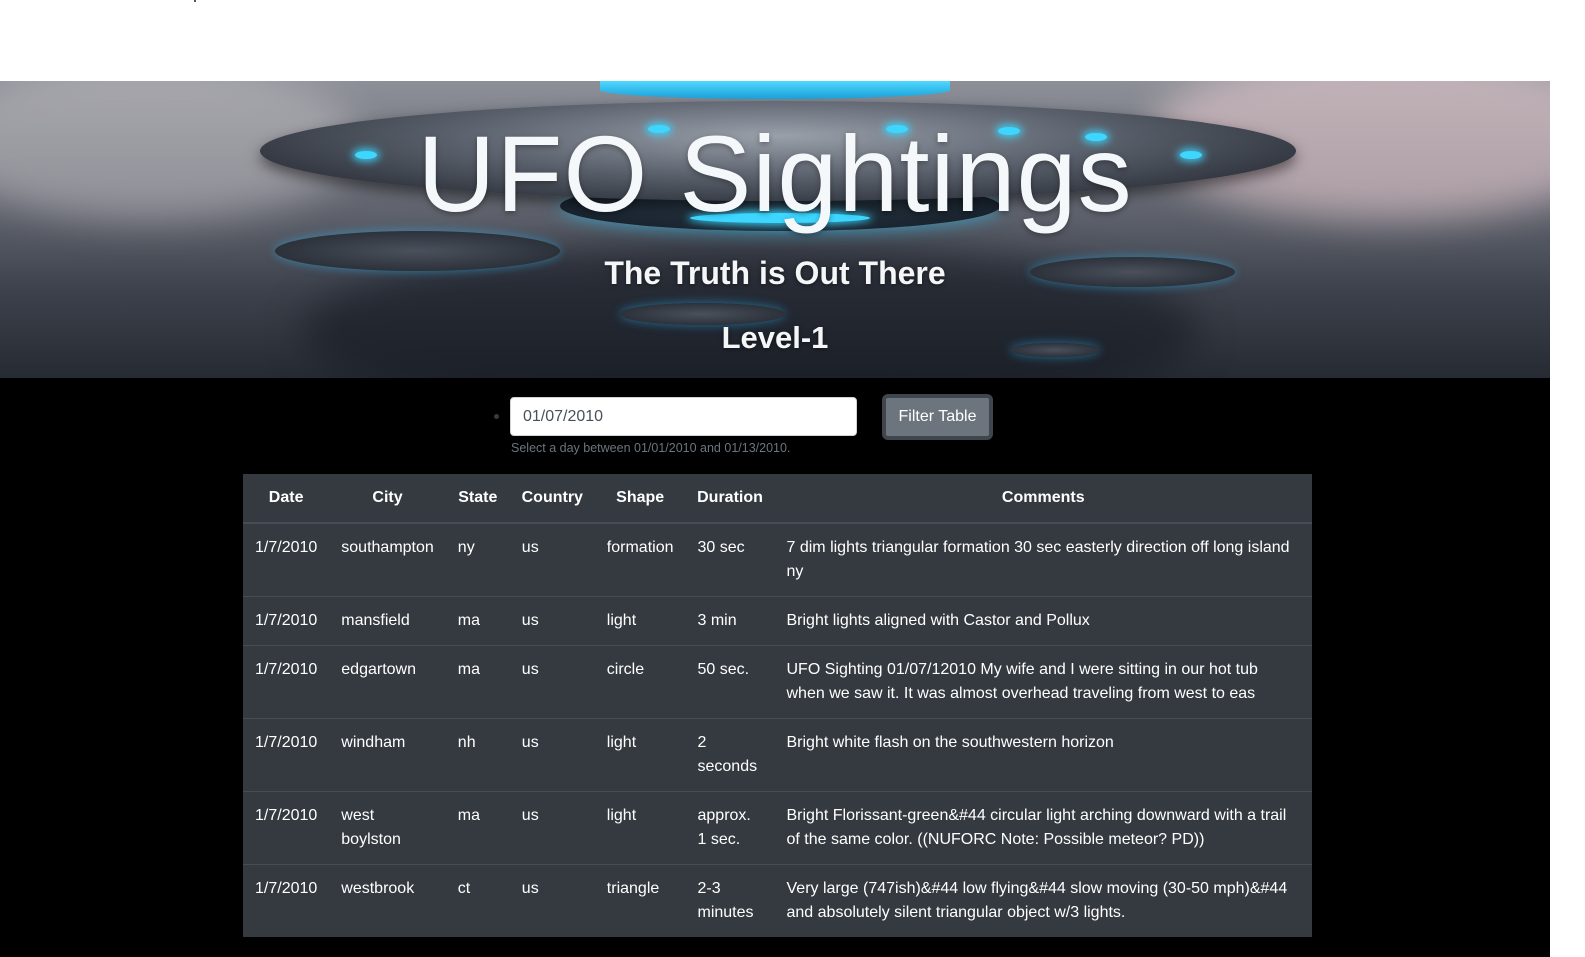 Image resolution: width=1585 pixels, height=957 pixels. I want to click on column-header-city: City, so click(387, 499).